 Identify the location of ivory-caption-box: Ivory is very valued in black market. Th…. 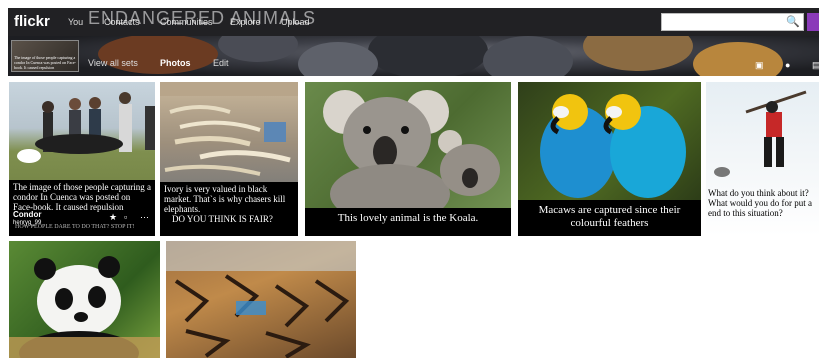
(229, 209).